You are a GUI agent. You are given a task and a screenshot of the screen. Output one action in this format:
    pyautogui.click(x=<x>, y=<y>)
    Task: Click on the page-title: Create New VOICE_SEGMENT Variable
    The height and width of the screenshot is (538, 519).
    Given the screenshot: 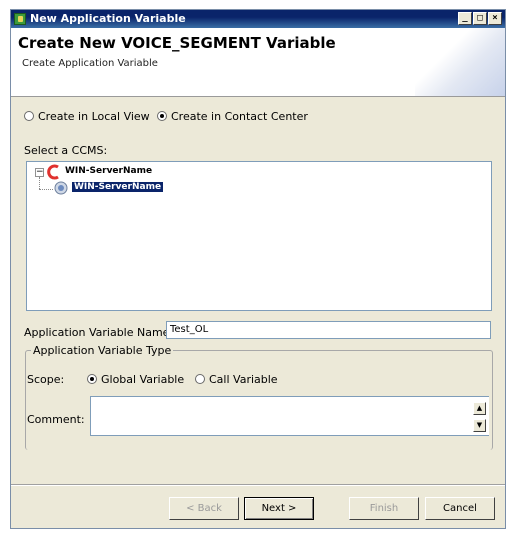 What is the action you would take?
    pyautogui.click(x=177, y=43)
    